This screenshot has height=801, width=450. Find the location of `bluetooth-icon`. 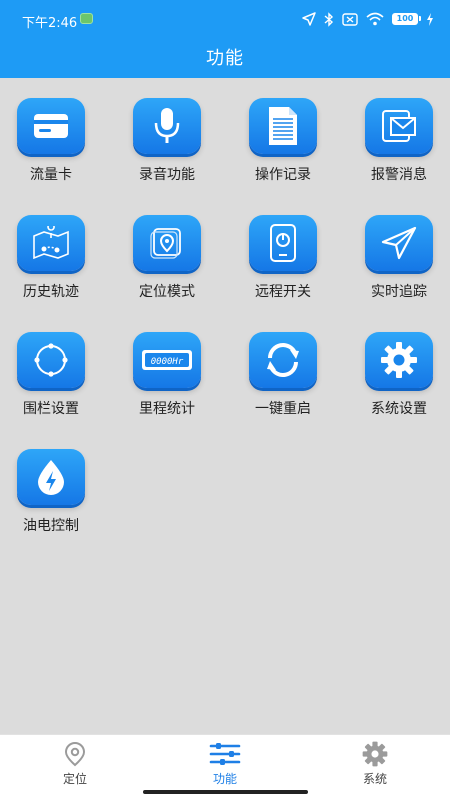

bluetooth-icon is located at coordinates (329, 19).